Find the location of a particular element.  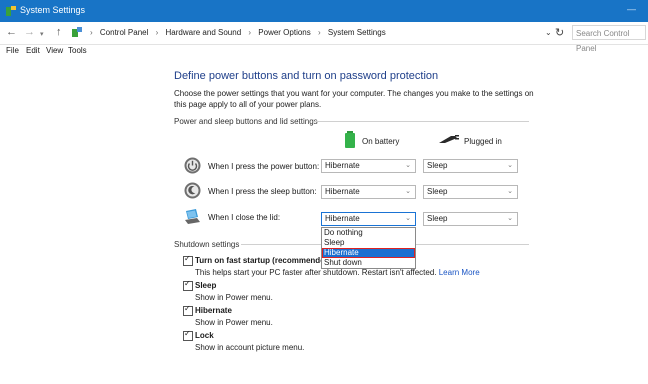

menu-view: View is located at coordinates (54, 50).